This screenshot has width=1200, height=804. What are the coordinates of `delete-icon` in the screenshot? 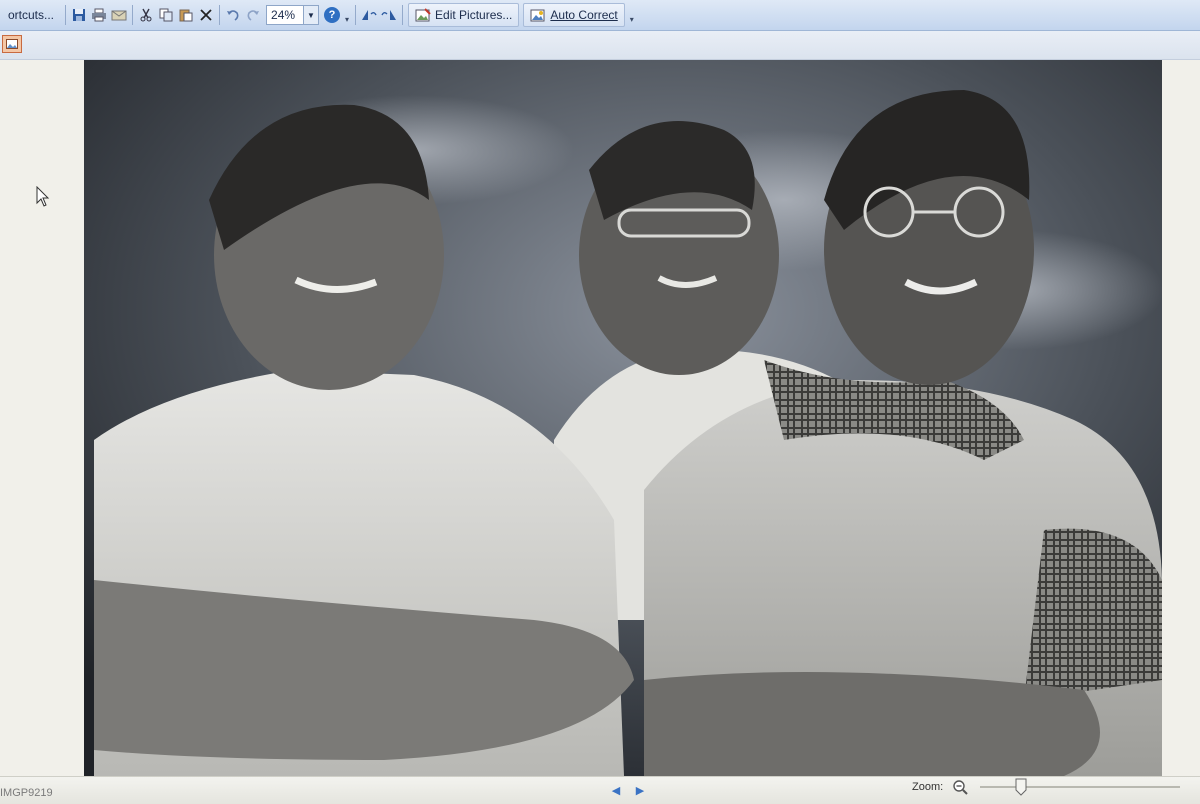 It's located at (206, 15).